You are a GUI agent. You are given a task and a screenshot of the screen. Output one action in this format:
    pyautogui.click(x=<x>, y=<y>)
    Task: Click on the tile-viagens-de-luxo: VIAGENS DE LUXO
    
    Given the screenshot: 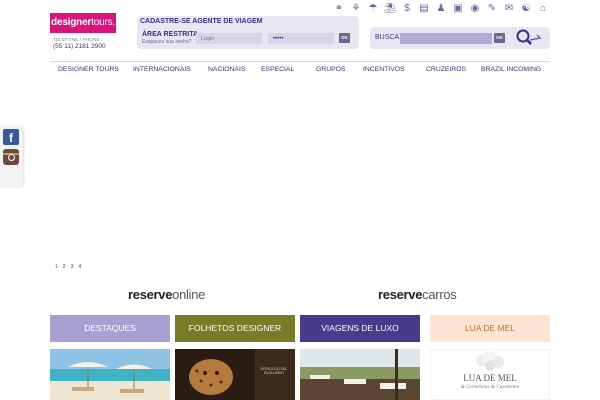 What is the action you would take?
    pyautogui.click(x=360, y=357)
    